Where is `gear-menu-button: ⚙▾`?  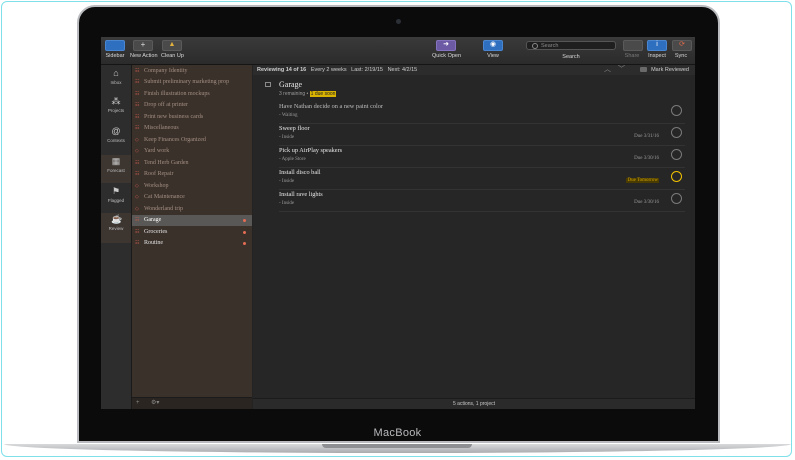 gear-menu-button: ⚙▾ is located at coordinates (155, 403).